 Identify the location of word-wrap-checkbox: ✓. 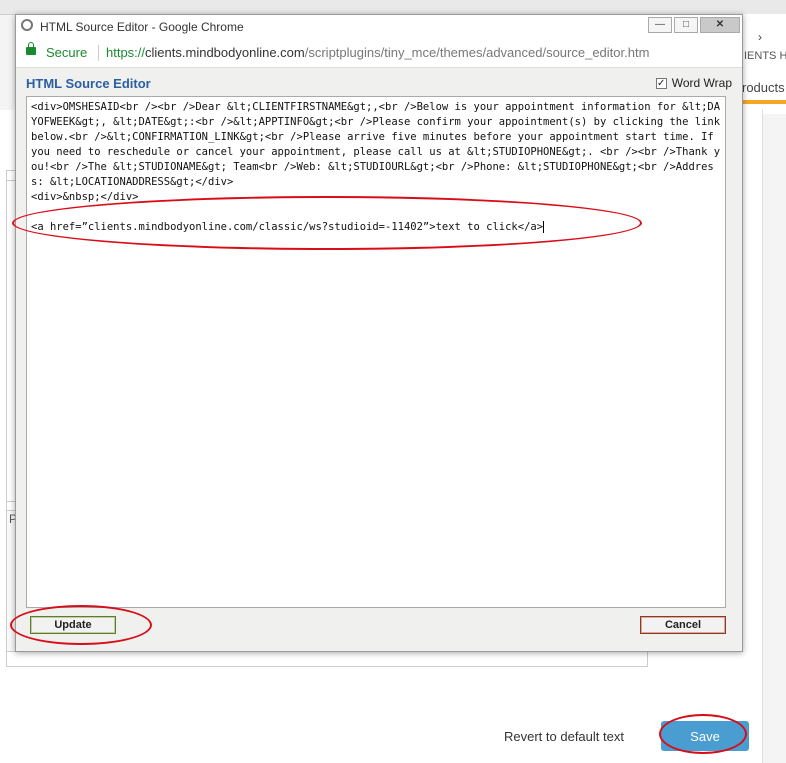
(661, 83).